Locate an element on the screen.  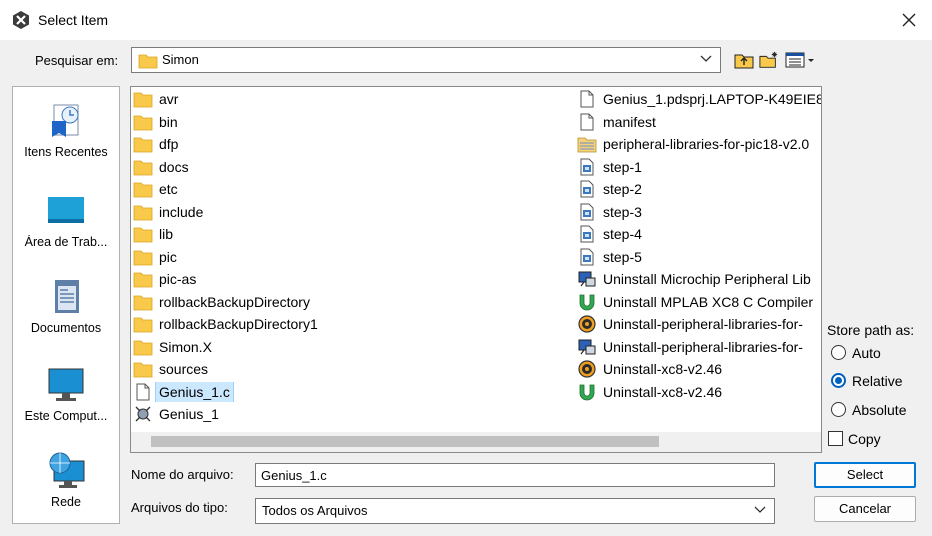
folder-item: bin is located at coordinates (343, 122).